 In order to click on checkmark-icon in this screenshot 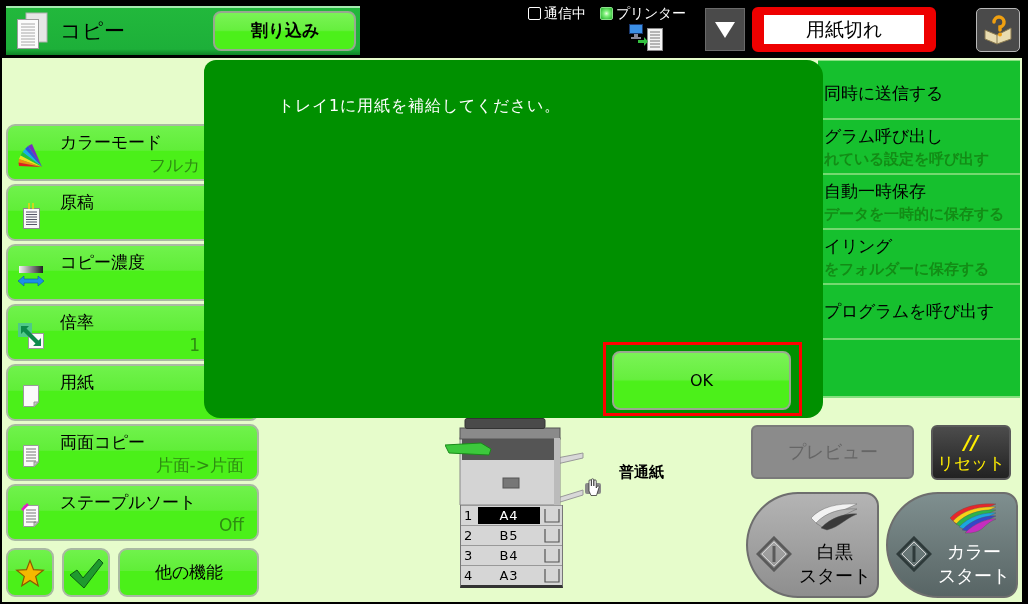, I will do `click(86, 572)`.